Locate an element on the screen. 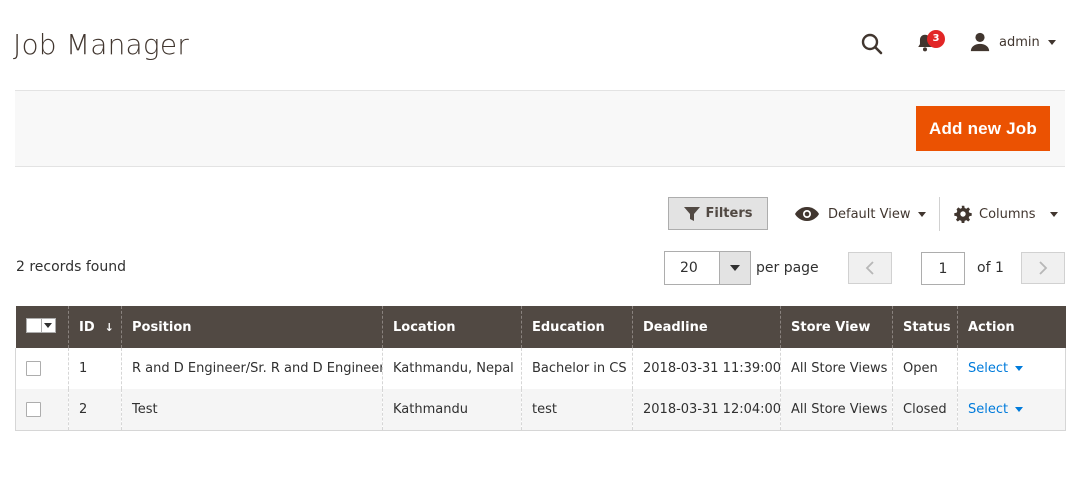 The height and width of the screenshot is (483, 1086). page-title: Job Manager is located at coordinates (101, 44).